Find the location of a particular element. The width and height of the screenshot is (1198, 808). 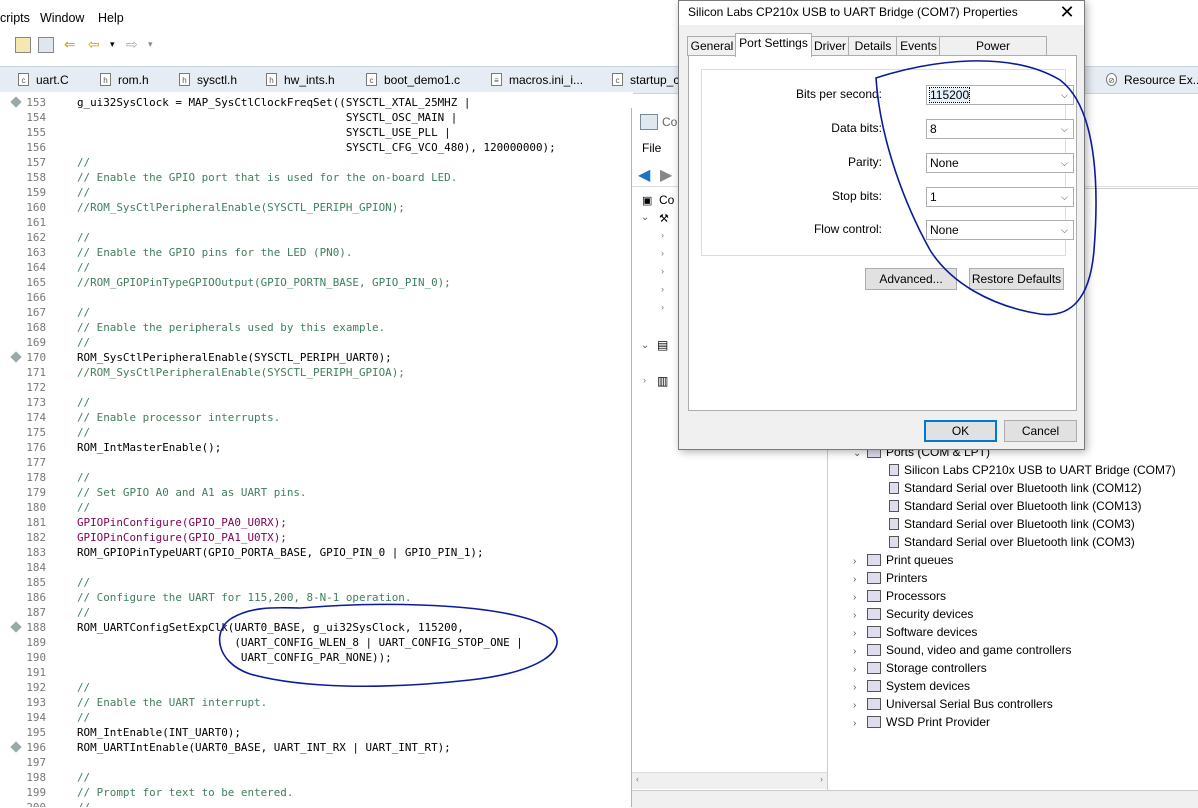

tree-item-category: › Security devices is located at coordinates (913, 614).